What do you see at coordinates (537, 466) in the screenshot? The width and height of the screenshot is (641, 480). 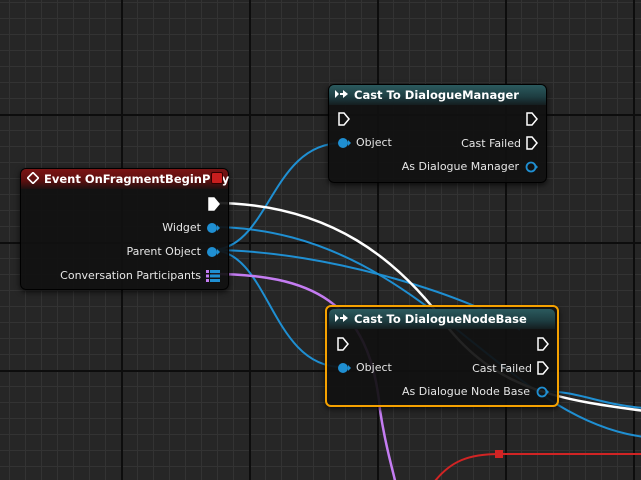 I see `wire-red` at bounding box center [537, 466].